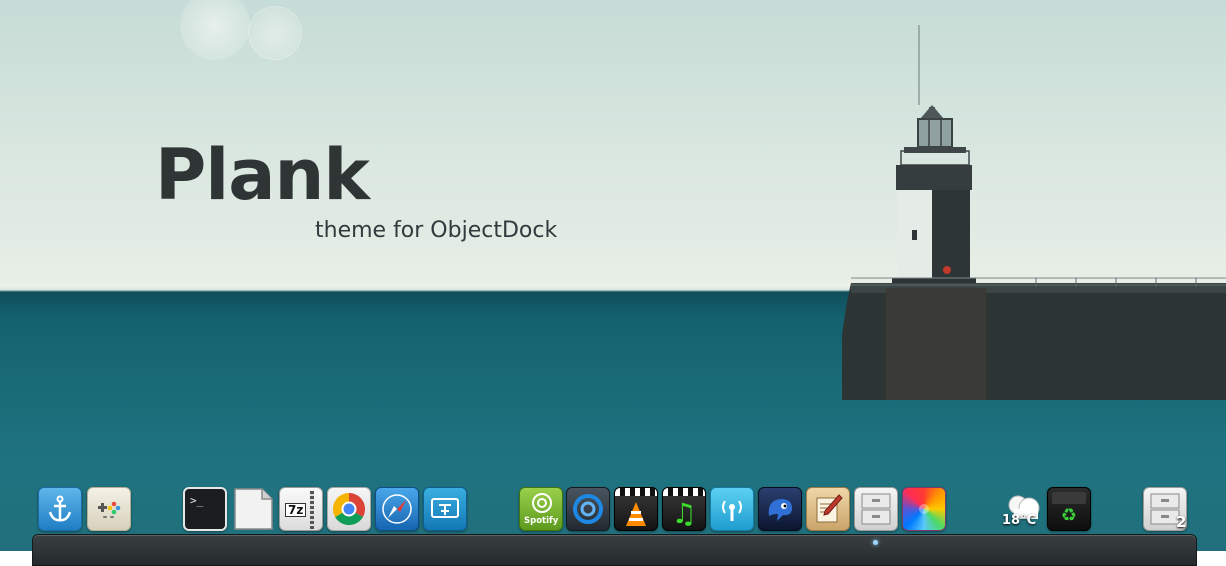  Describe the element at coordinates (541, 521) in the screenshot. I see `spotify-label: Spotify` at that location.